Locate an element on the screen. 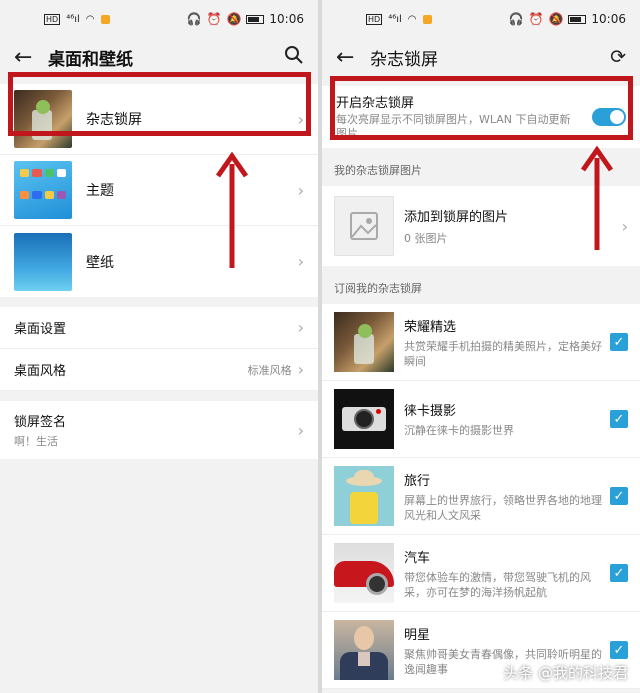  lock-signature-row: 锁屏签名 啊！生活 › is located at coordinates (159, 430).